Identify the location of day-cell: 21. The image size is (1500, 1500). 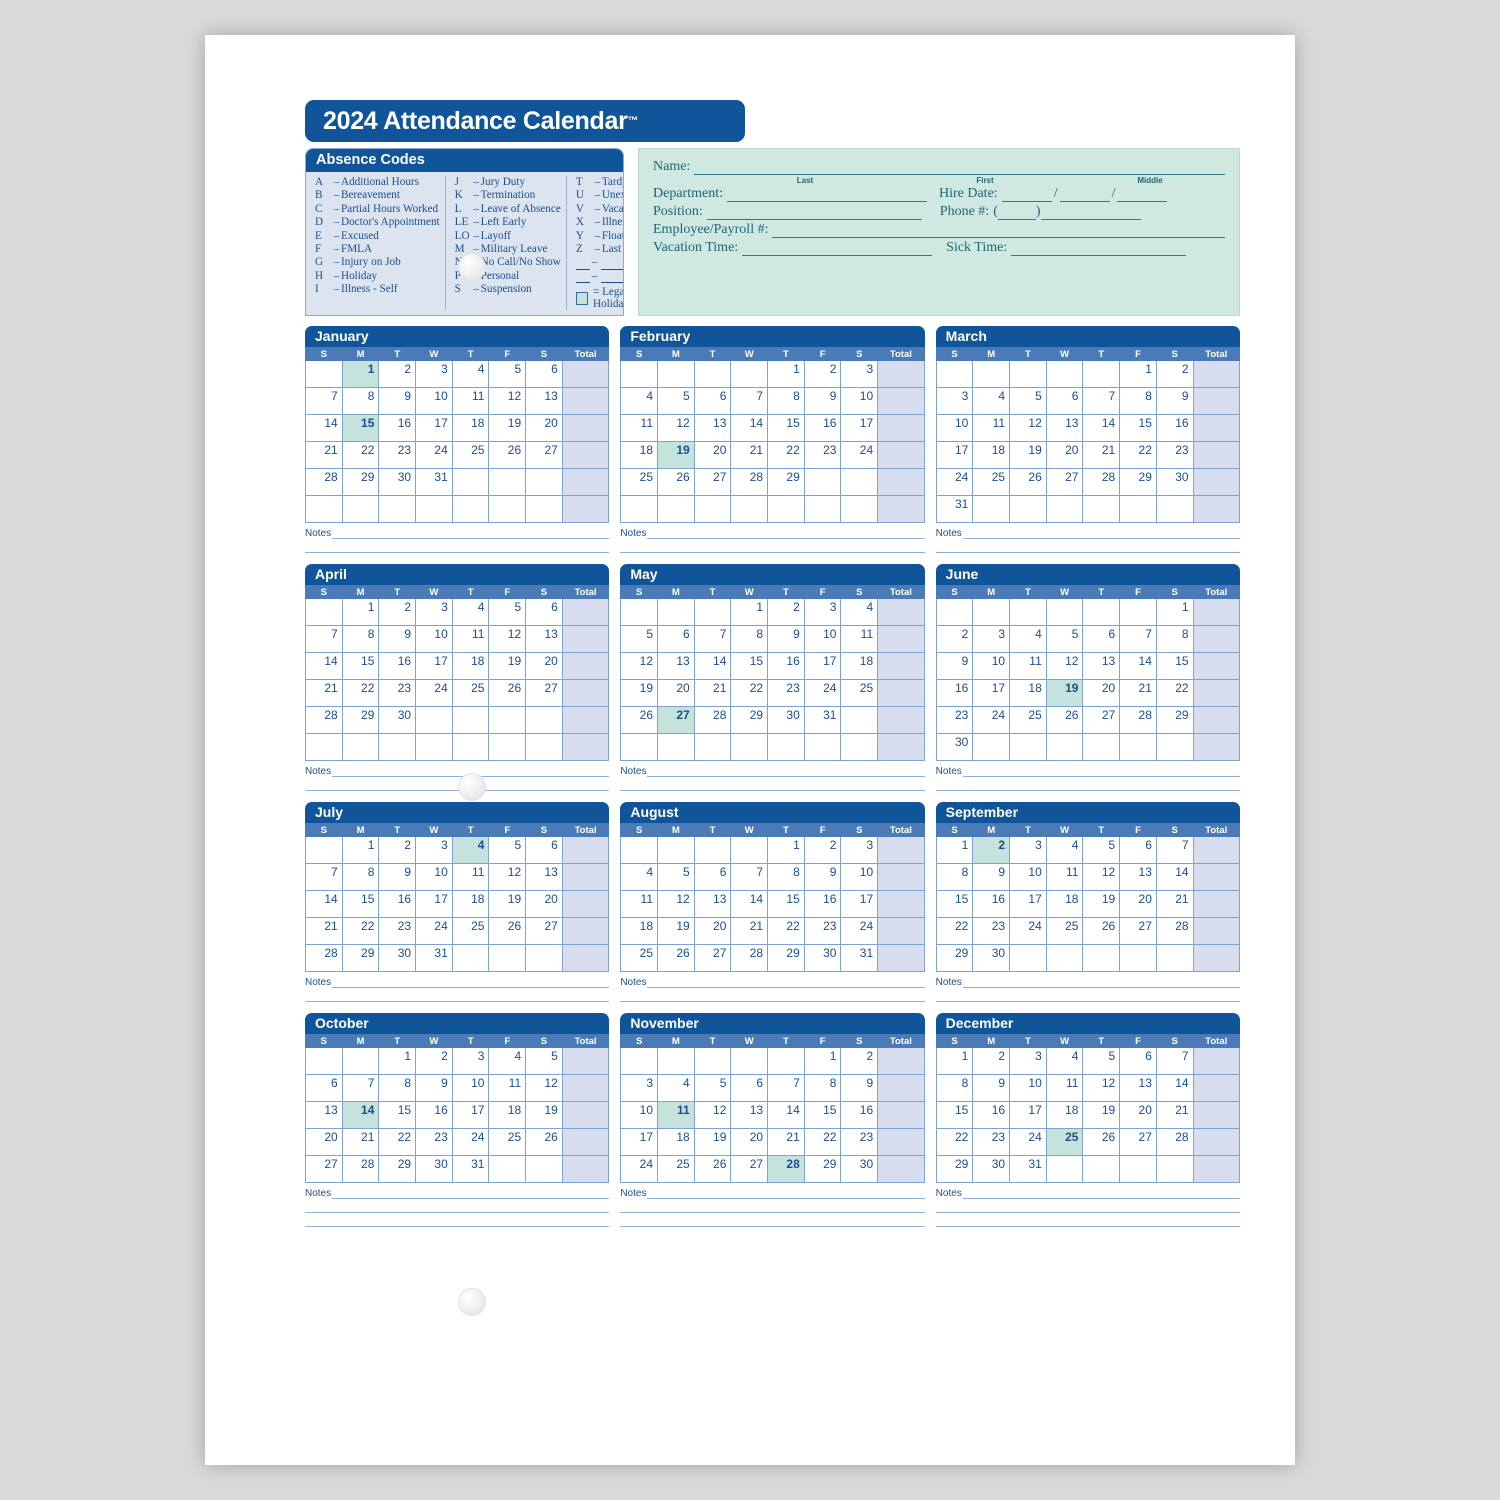
(749, 931).